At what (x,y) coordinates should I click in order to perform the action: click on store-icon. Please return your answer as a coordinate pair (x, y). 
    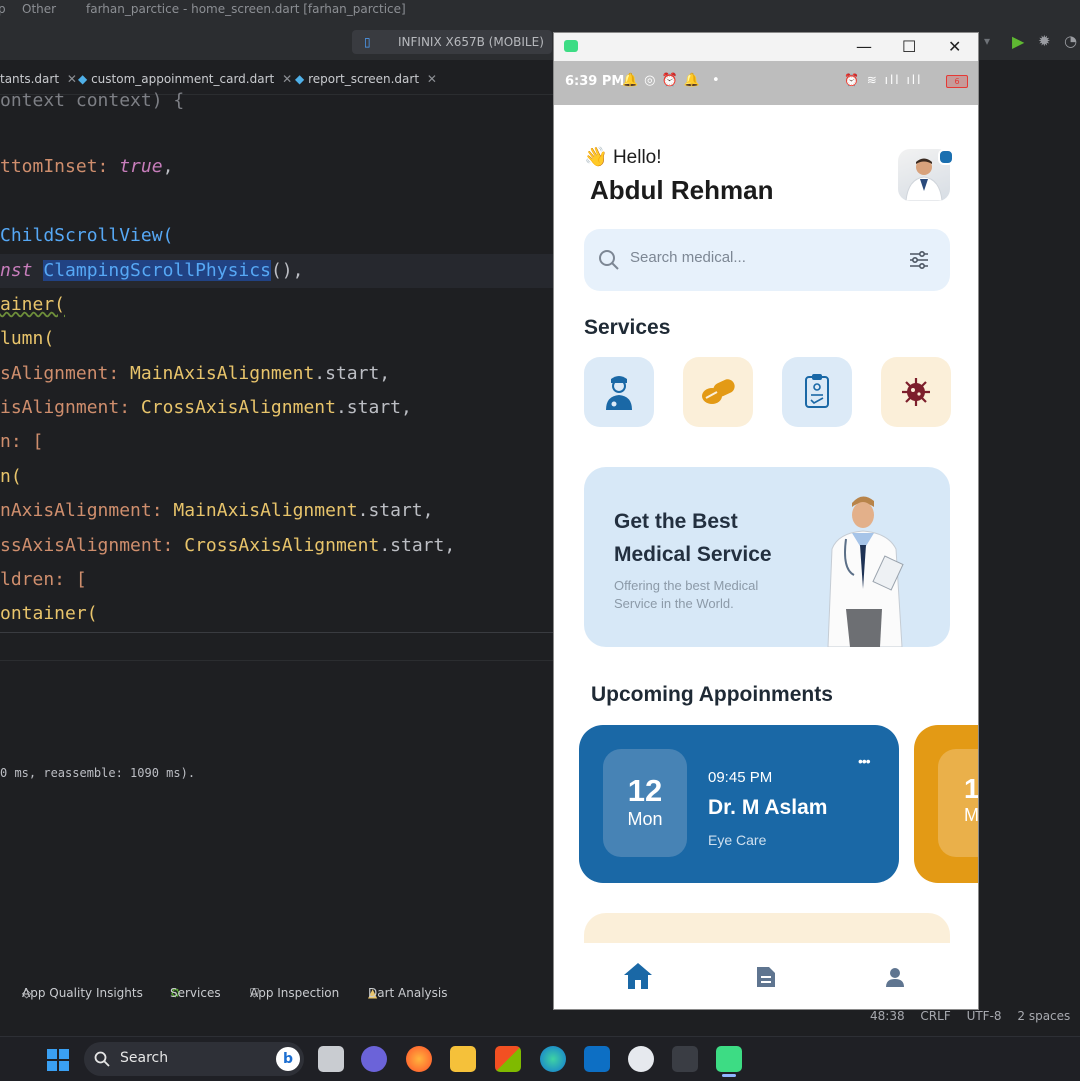
    Looking at the image, I should click on (508, 1059).